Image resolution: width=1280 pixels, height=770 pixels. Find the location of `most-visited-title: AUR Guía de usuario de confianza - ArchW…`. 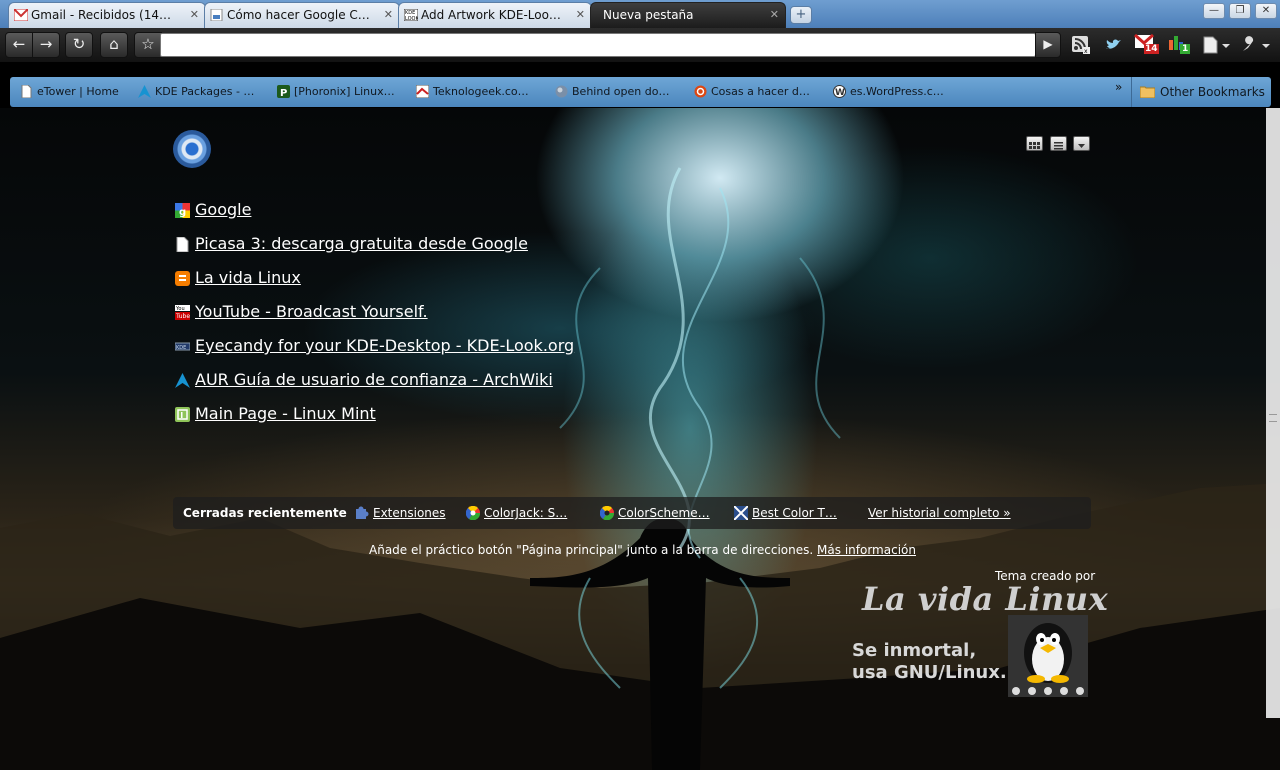

most-visited-title: AUR Guía de usuario de confianza - ArchW… is located at coordinates (374, 379).